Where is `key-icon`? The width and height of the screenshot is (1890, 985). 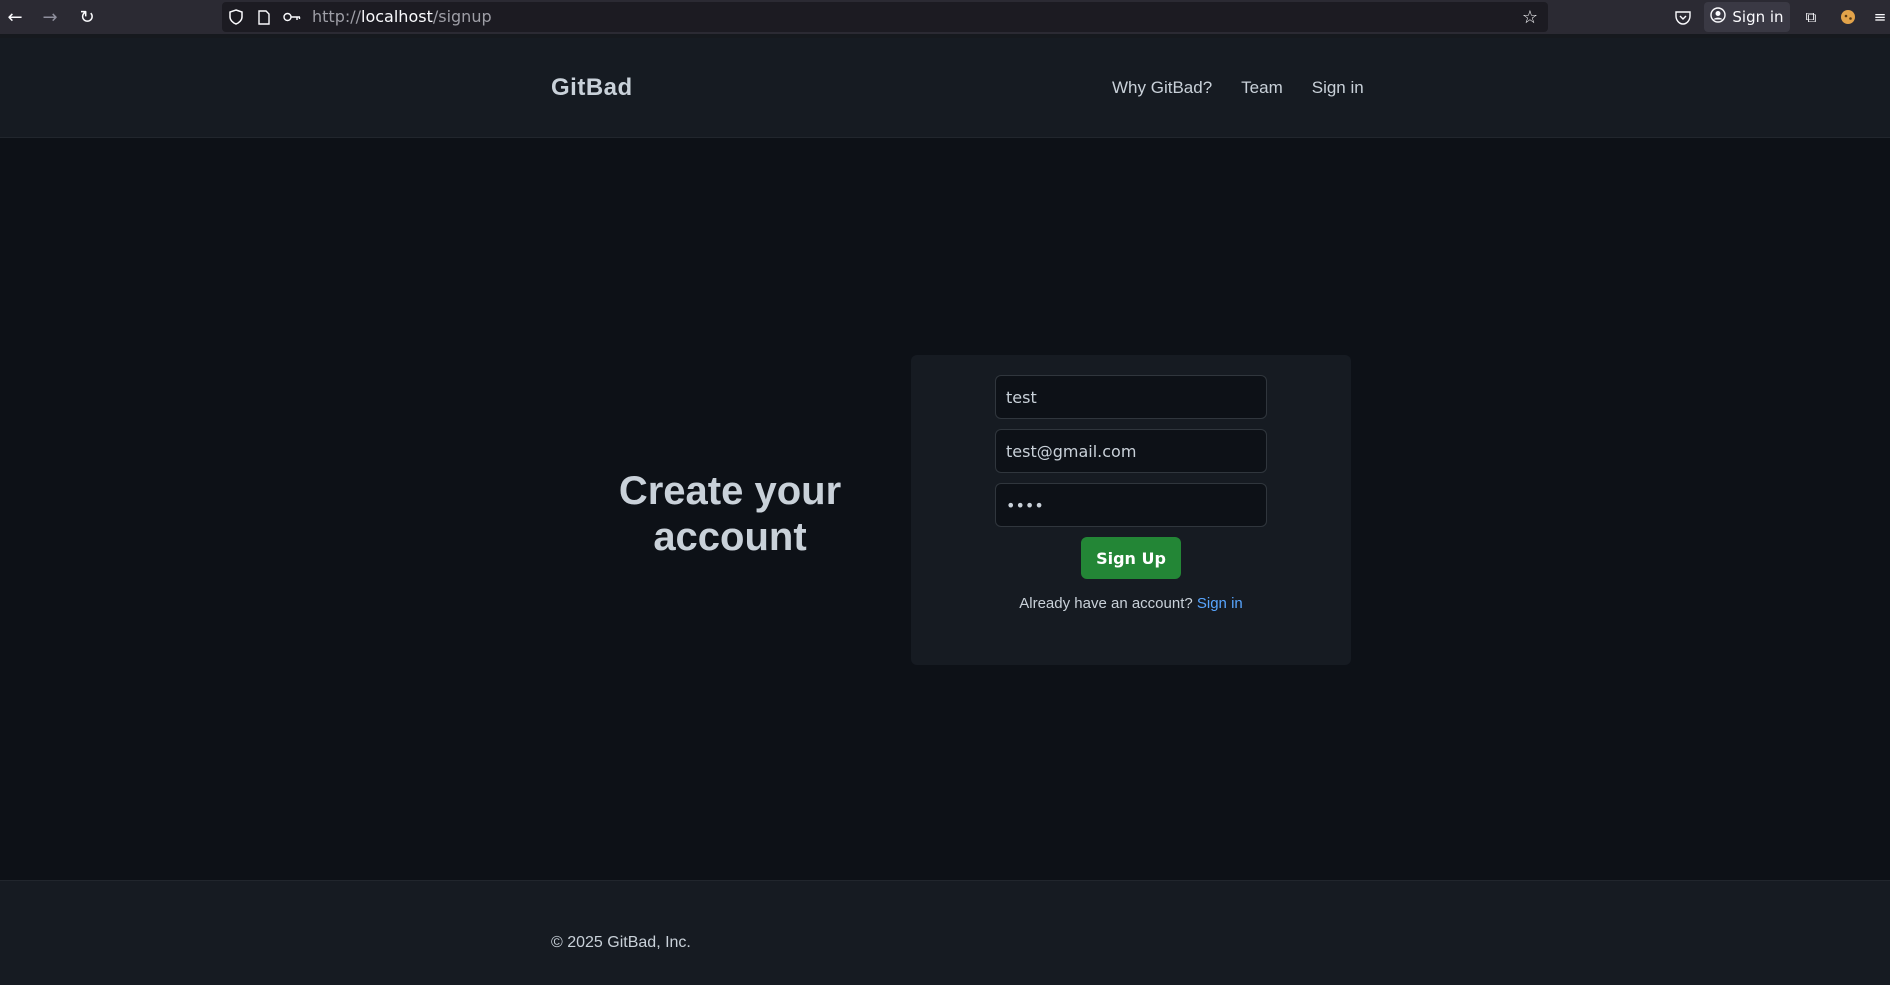 key-icon is located at coordinates (292, 17).